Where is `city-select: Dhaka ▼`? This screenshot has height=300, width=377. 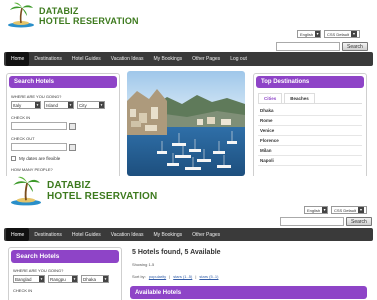 city-select: Dhaka ▼ is located at coordinates (95, 279).